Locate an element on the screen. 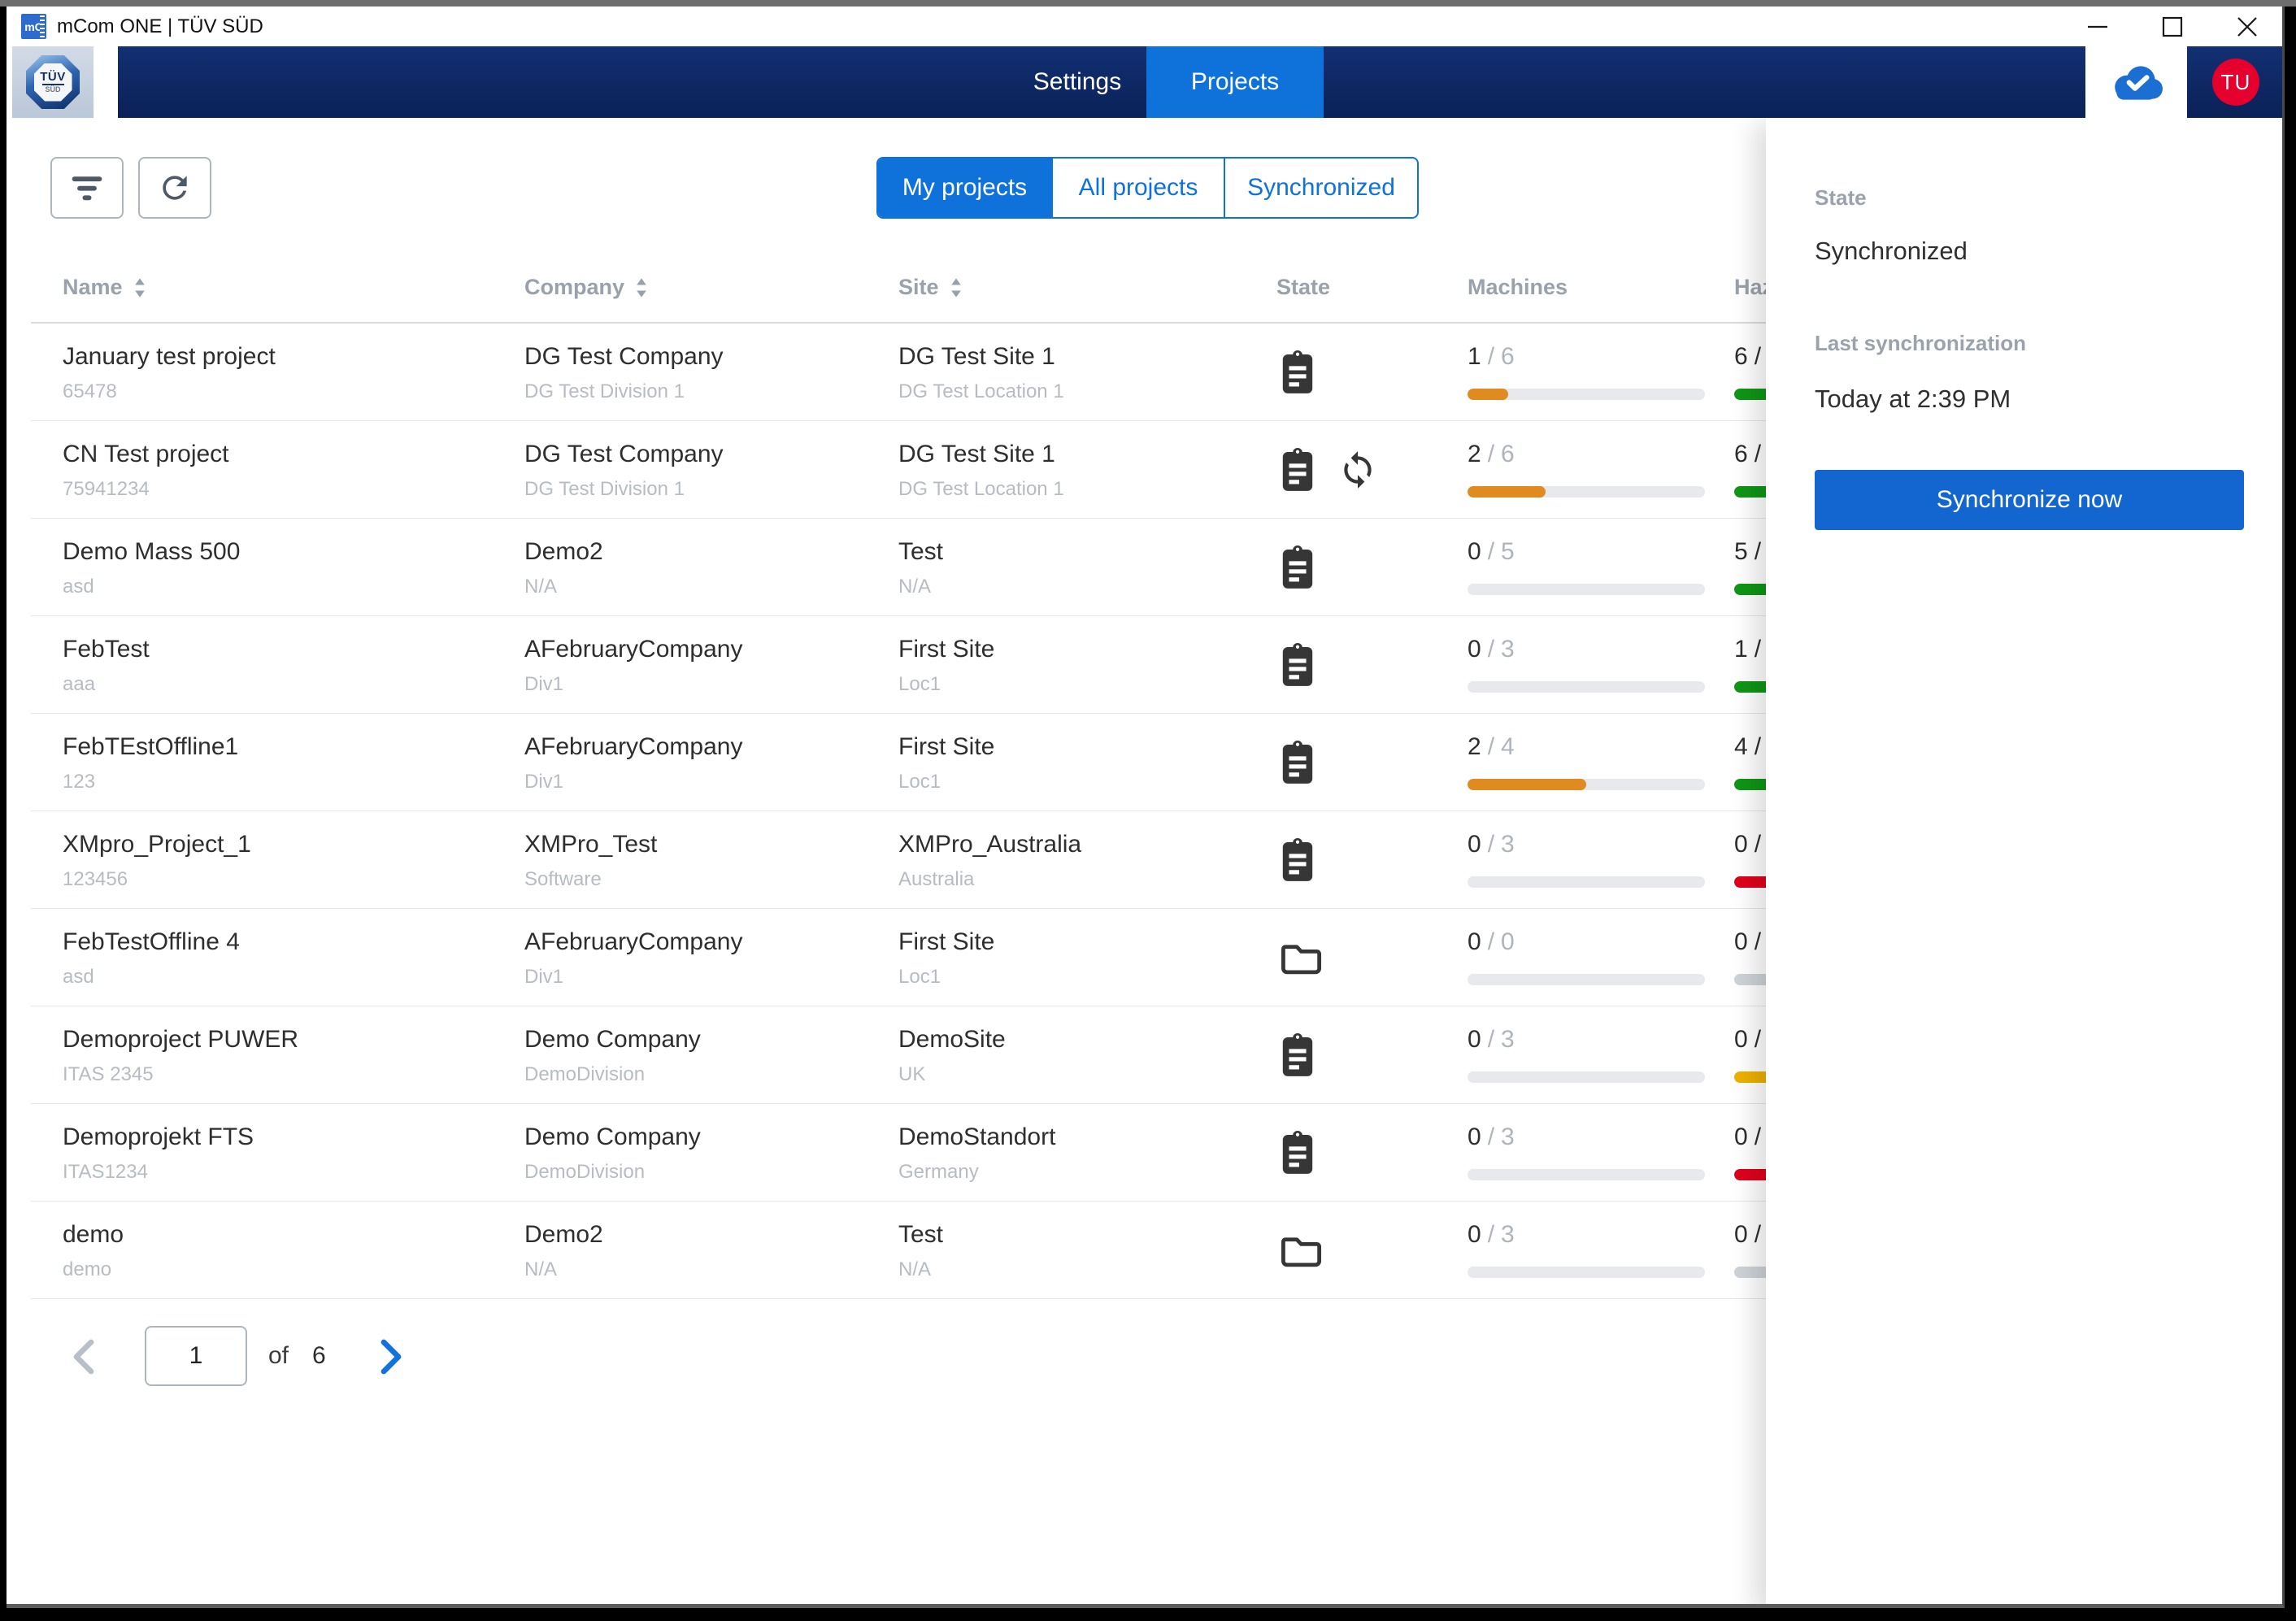 The height and width of the screenshot is (1621, 2296). user-avatar: TU is located at coordinates (2236, 82).